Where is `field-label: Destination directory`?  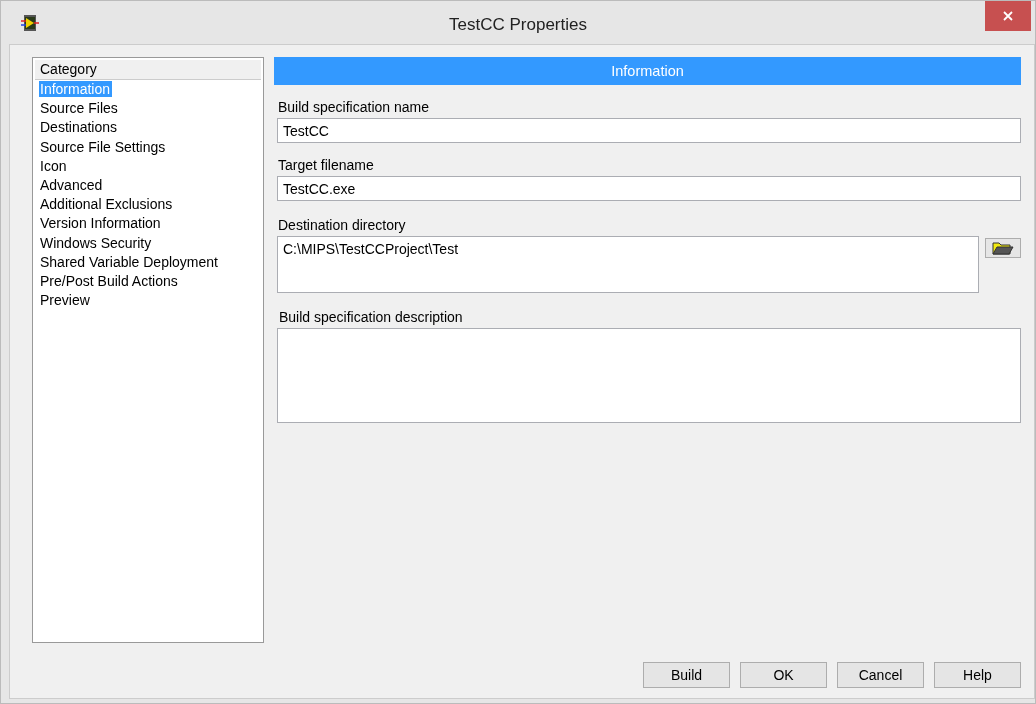 field-label: Destination directory is located at coordinates (342, 225).